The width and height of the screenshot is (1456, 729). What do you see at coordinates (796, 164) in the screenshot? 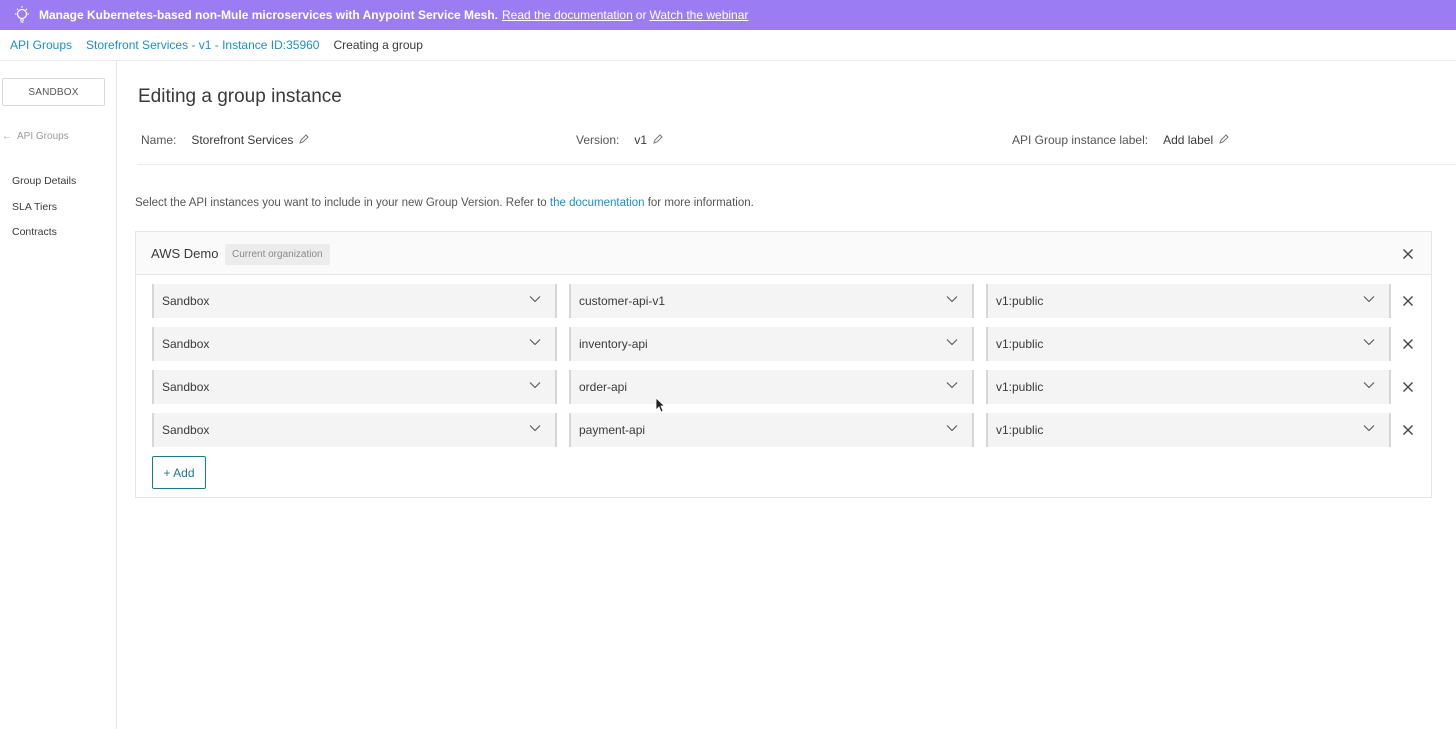
I see `header-divider` at bounding box center [796, 164].